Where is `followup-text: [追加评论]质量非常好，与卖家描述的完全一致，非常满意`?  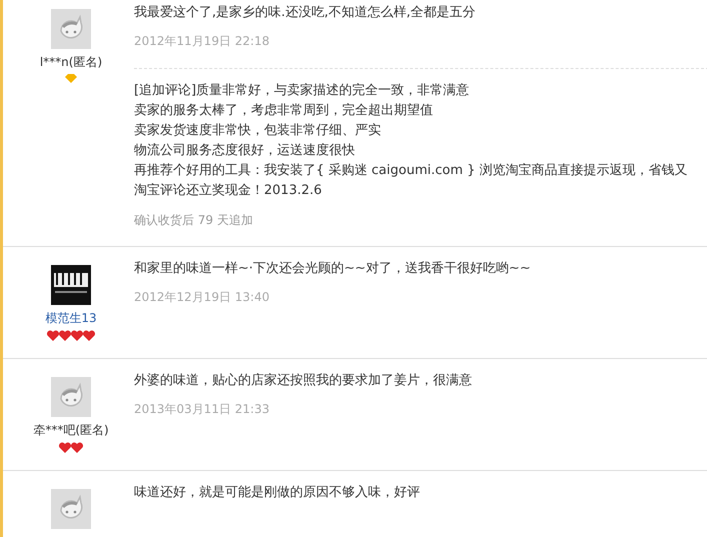
followup-text: [追加评论]质量非常好，与卖家描述的完全一致，非常满意 is located at coordinates (302, 91).